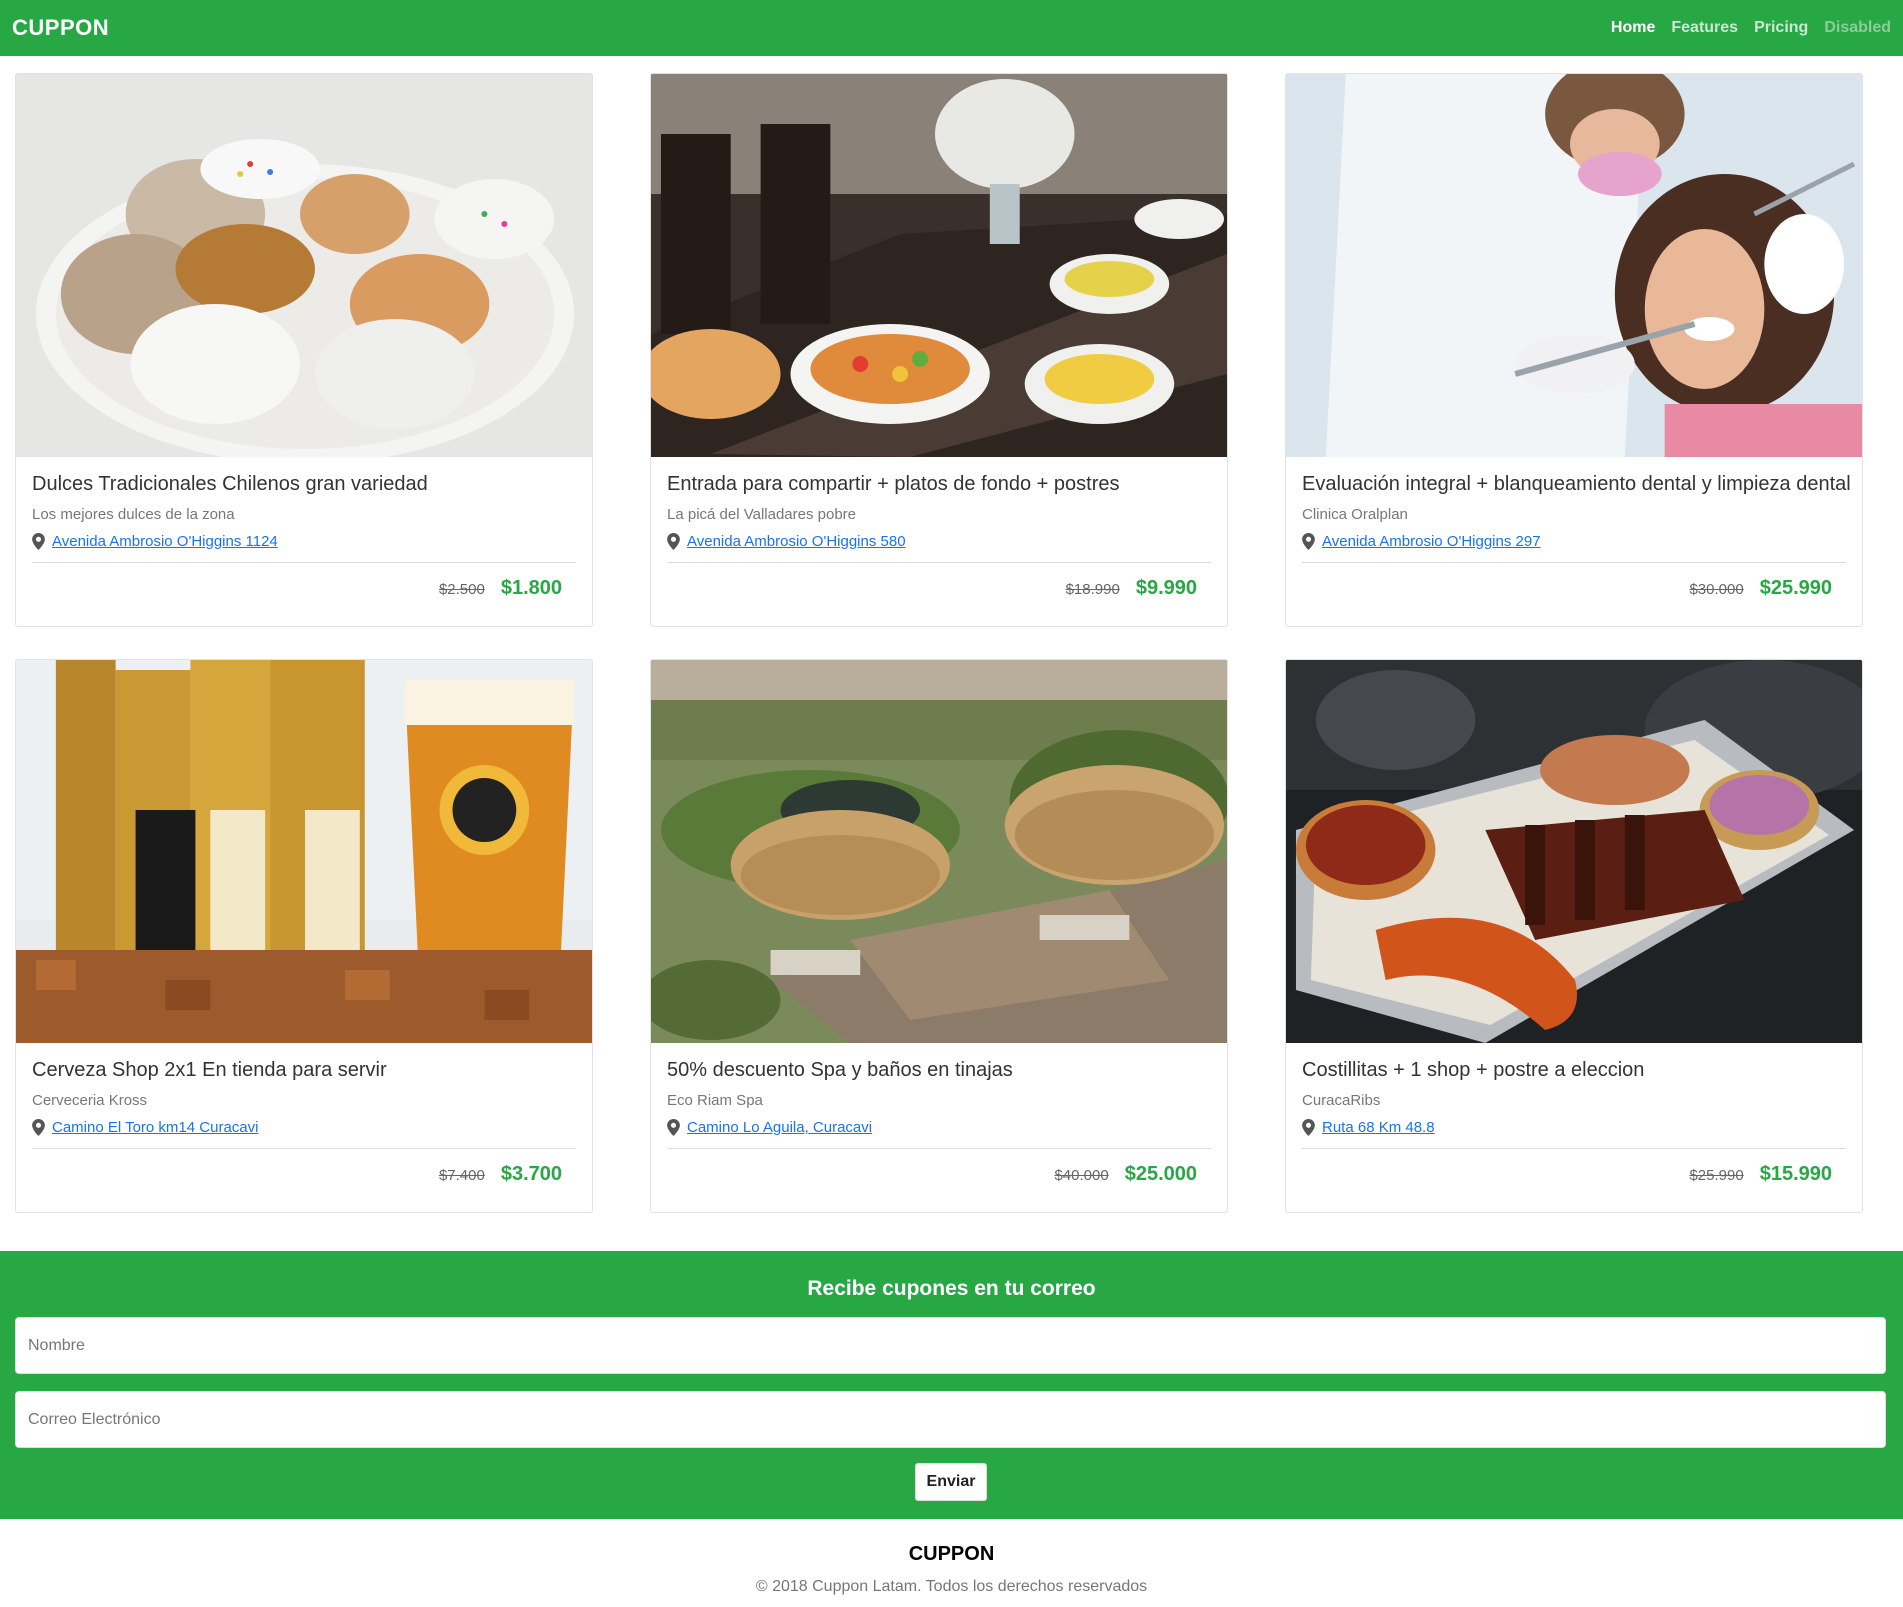  Describe the element at coordinates (1574, 1174) in the screenshot. I see `price-row: $25.990 $15.990` at that location.